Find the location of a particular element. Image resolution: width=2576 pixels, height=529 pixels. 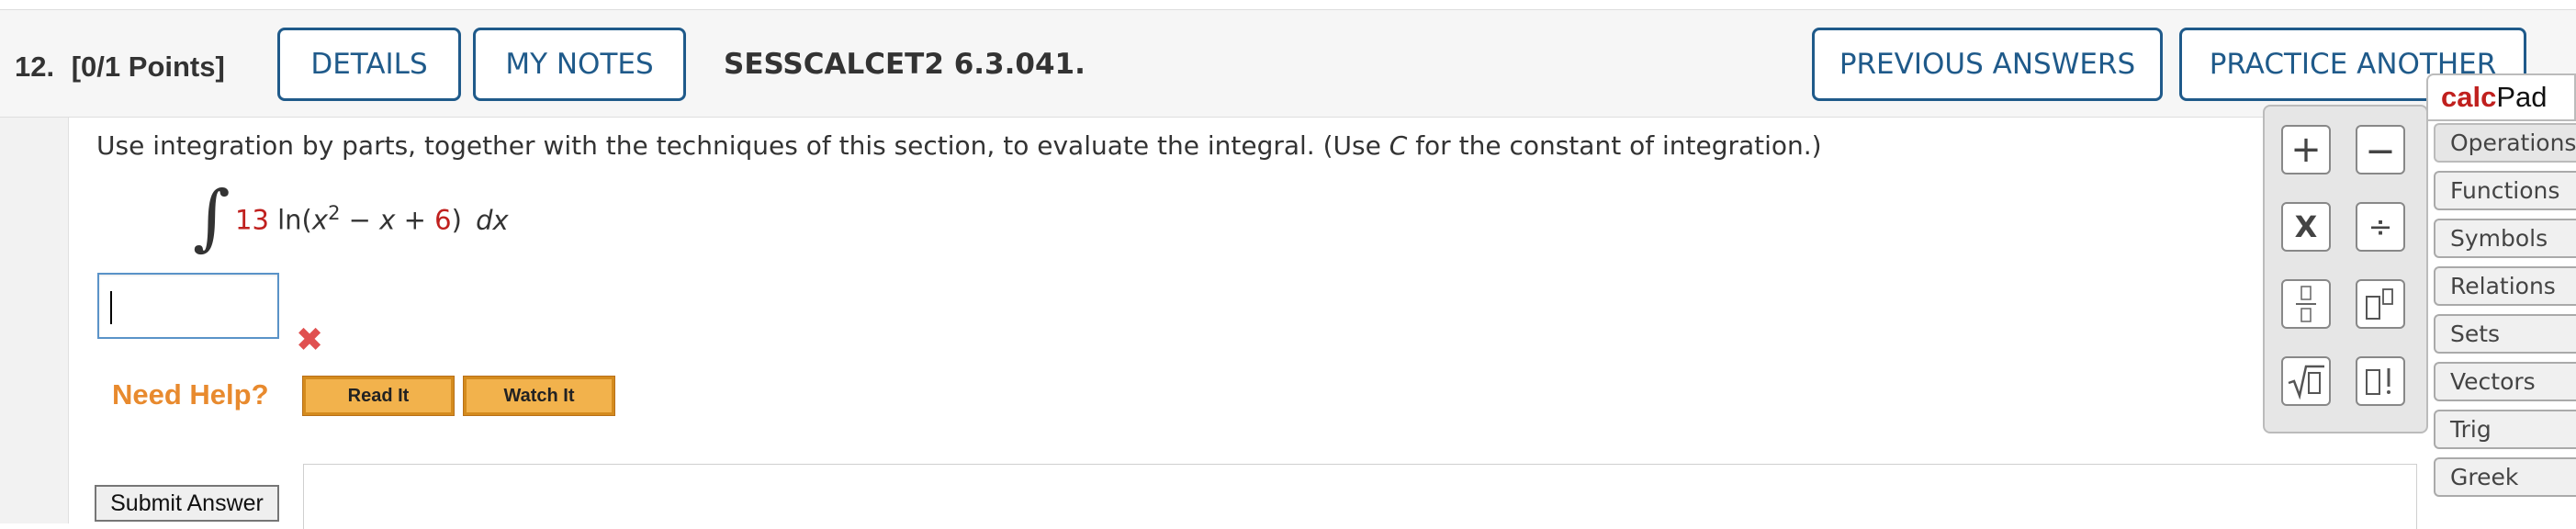

calcpad-title-pad: Pad is located at coordinates (2522, 97).